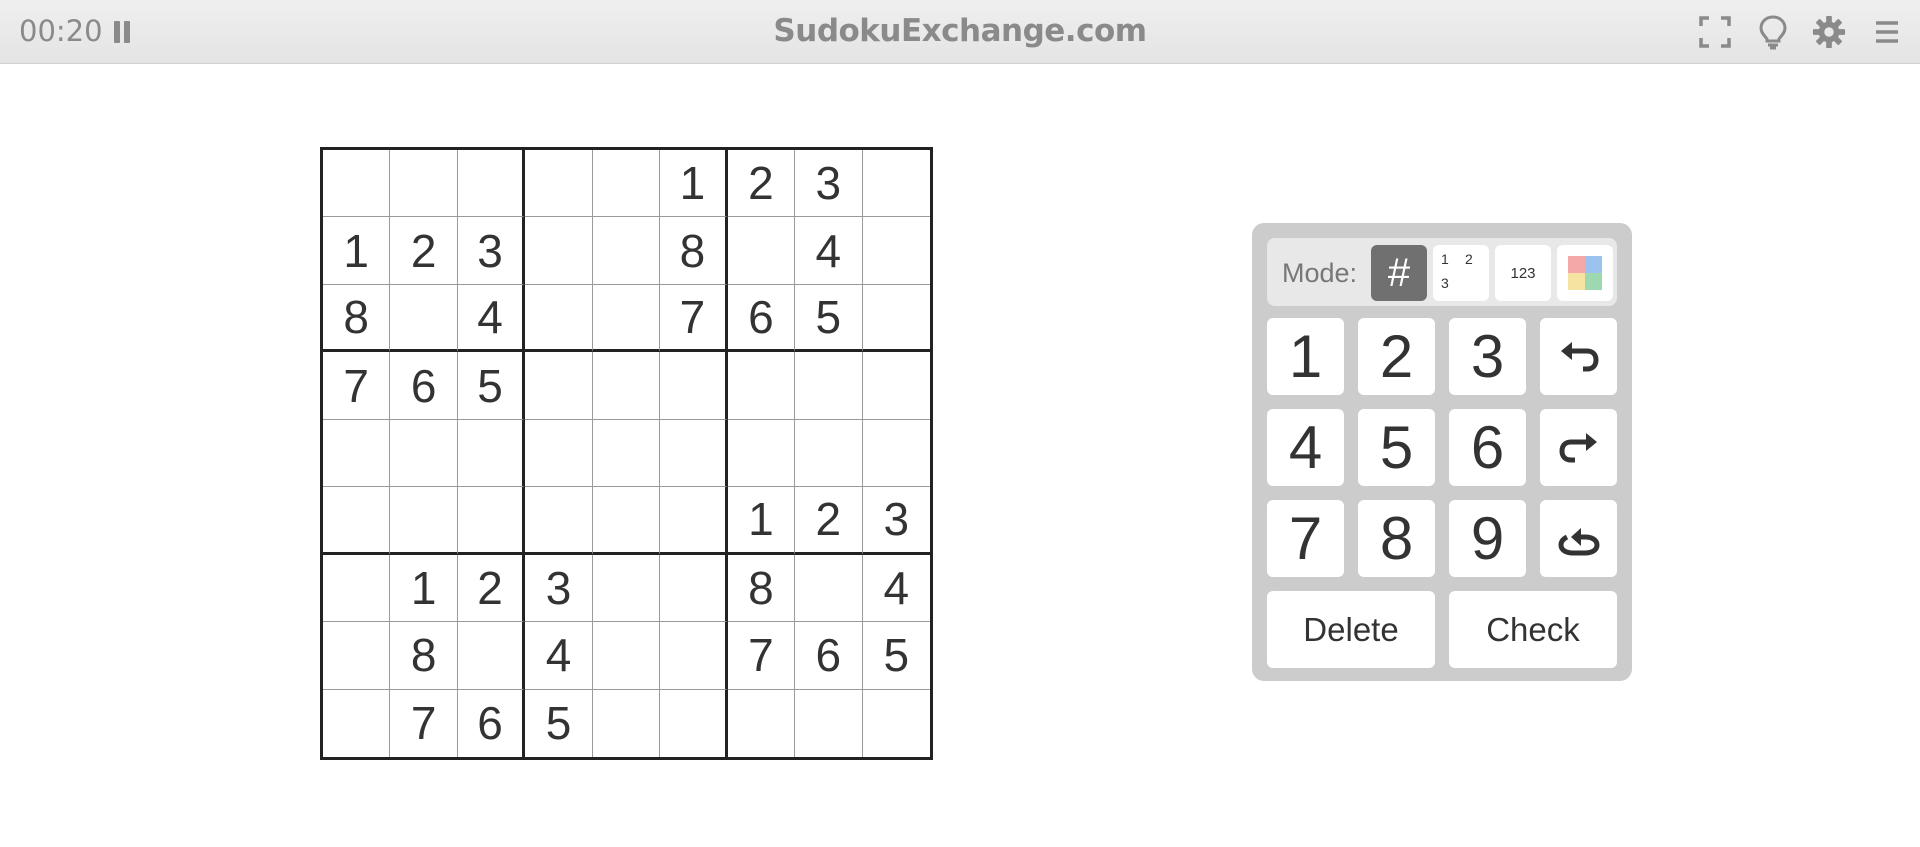 The height and width of the screenshot is (847, 1920). I want to click on grid-cell-r7c4: 3, so click(559, 588).